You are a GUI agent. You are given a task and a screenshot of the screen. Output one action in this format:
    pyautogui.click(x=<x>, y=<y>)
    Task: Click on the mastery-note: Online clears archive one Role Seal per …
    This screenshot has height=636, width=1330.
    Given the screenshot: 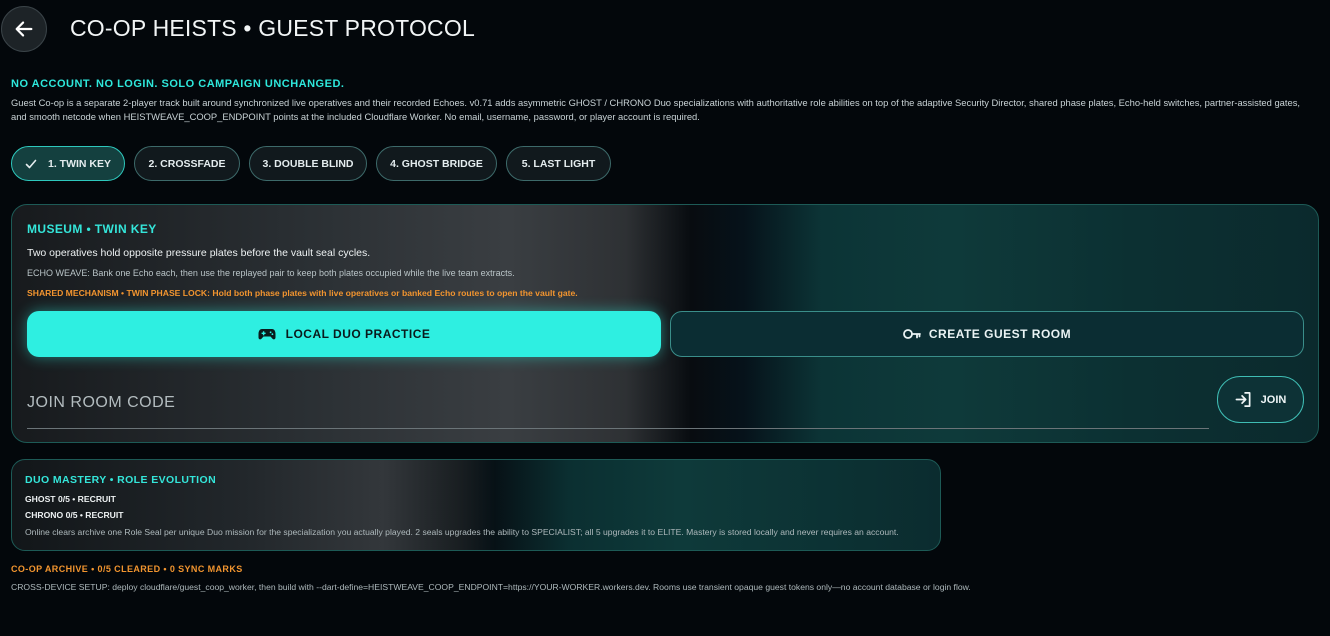 What is the action you would take?
    pyautogui.click(x=462, y=532)
    